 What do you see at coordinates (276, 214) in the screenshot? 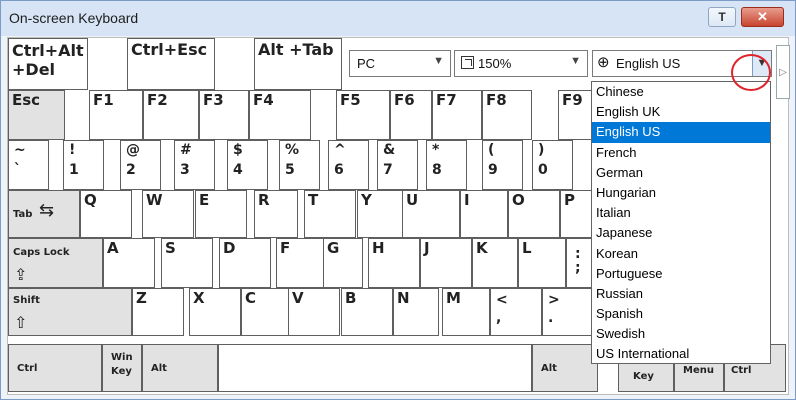
I see `key-r: R` at bounding box center [276, 214].